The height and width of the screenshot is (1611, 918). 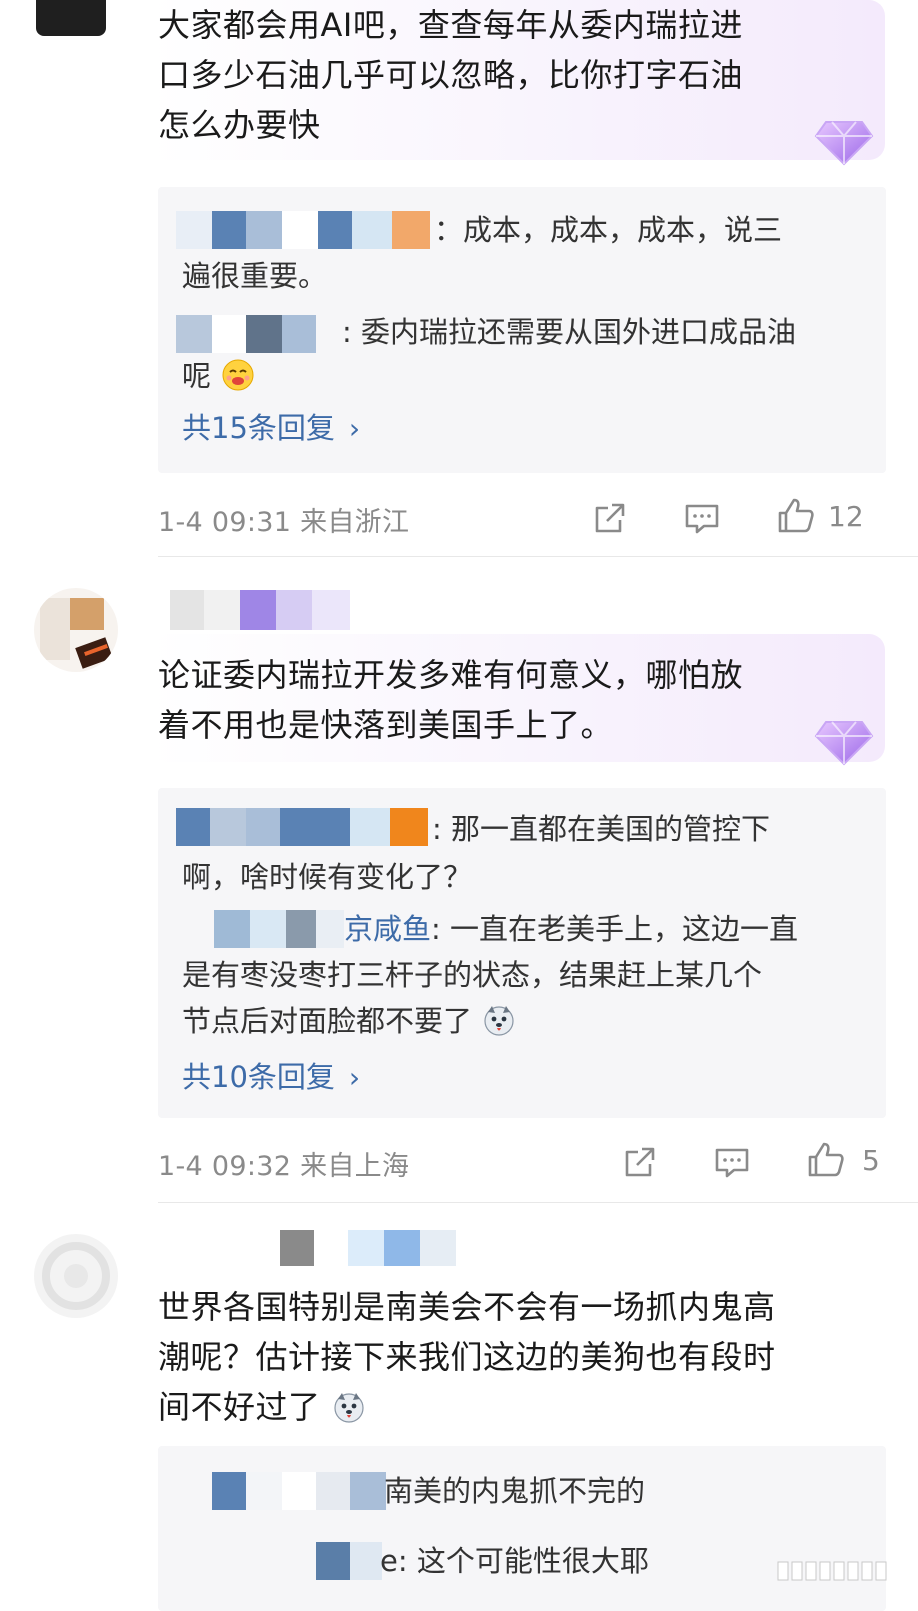 I want to click on reply-text: 节点后对面脸都不要了, so click(x=524, y=1021).